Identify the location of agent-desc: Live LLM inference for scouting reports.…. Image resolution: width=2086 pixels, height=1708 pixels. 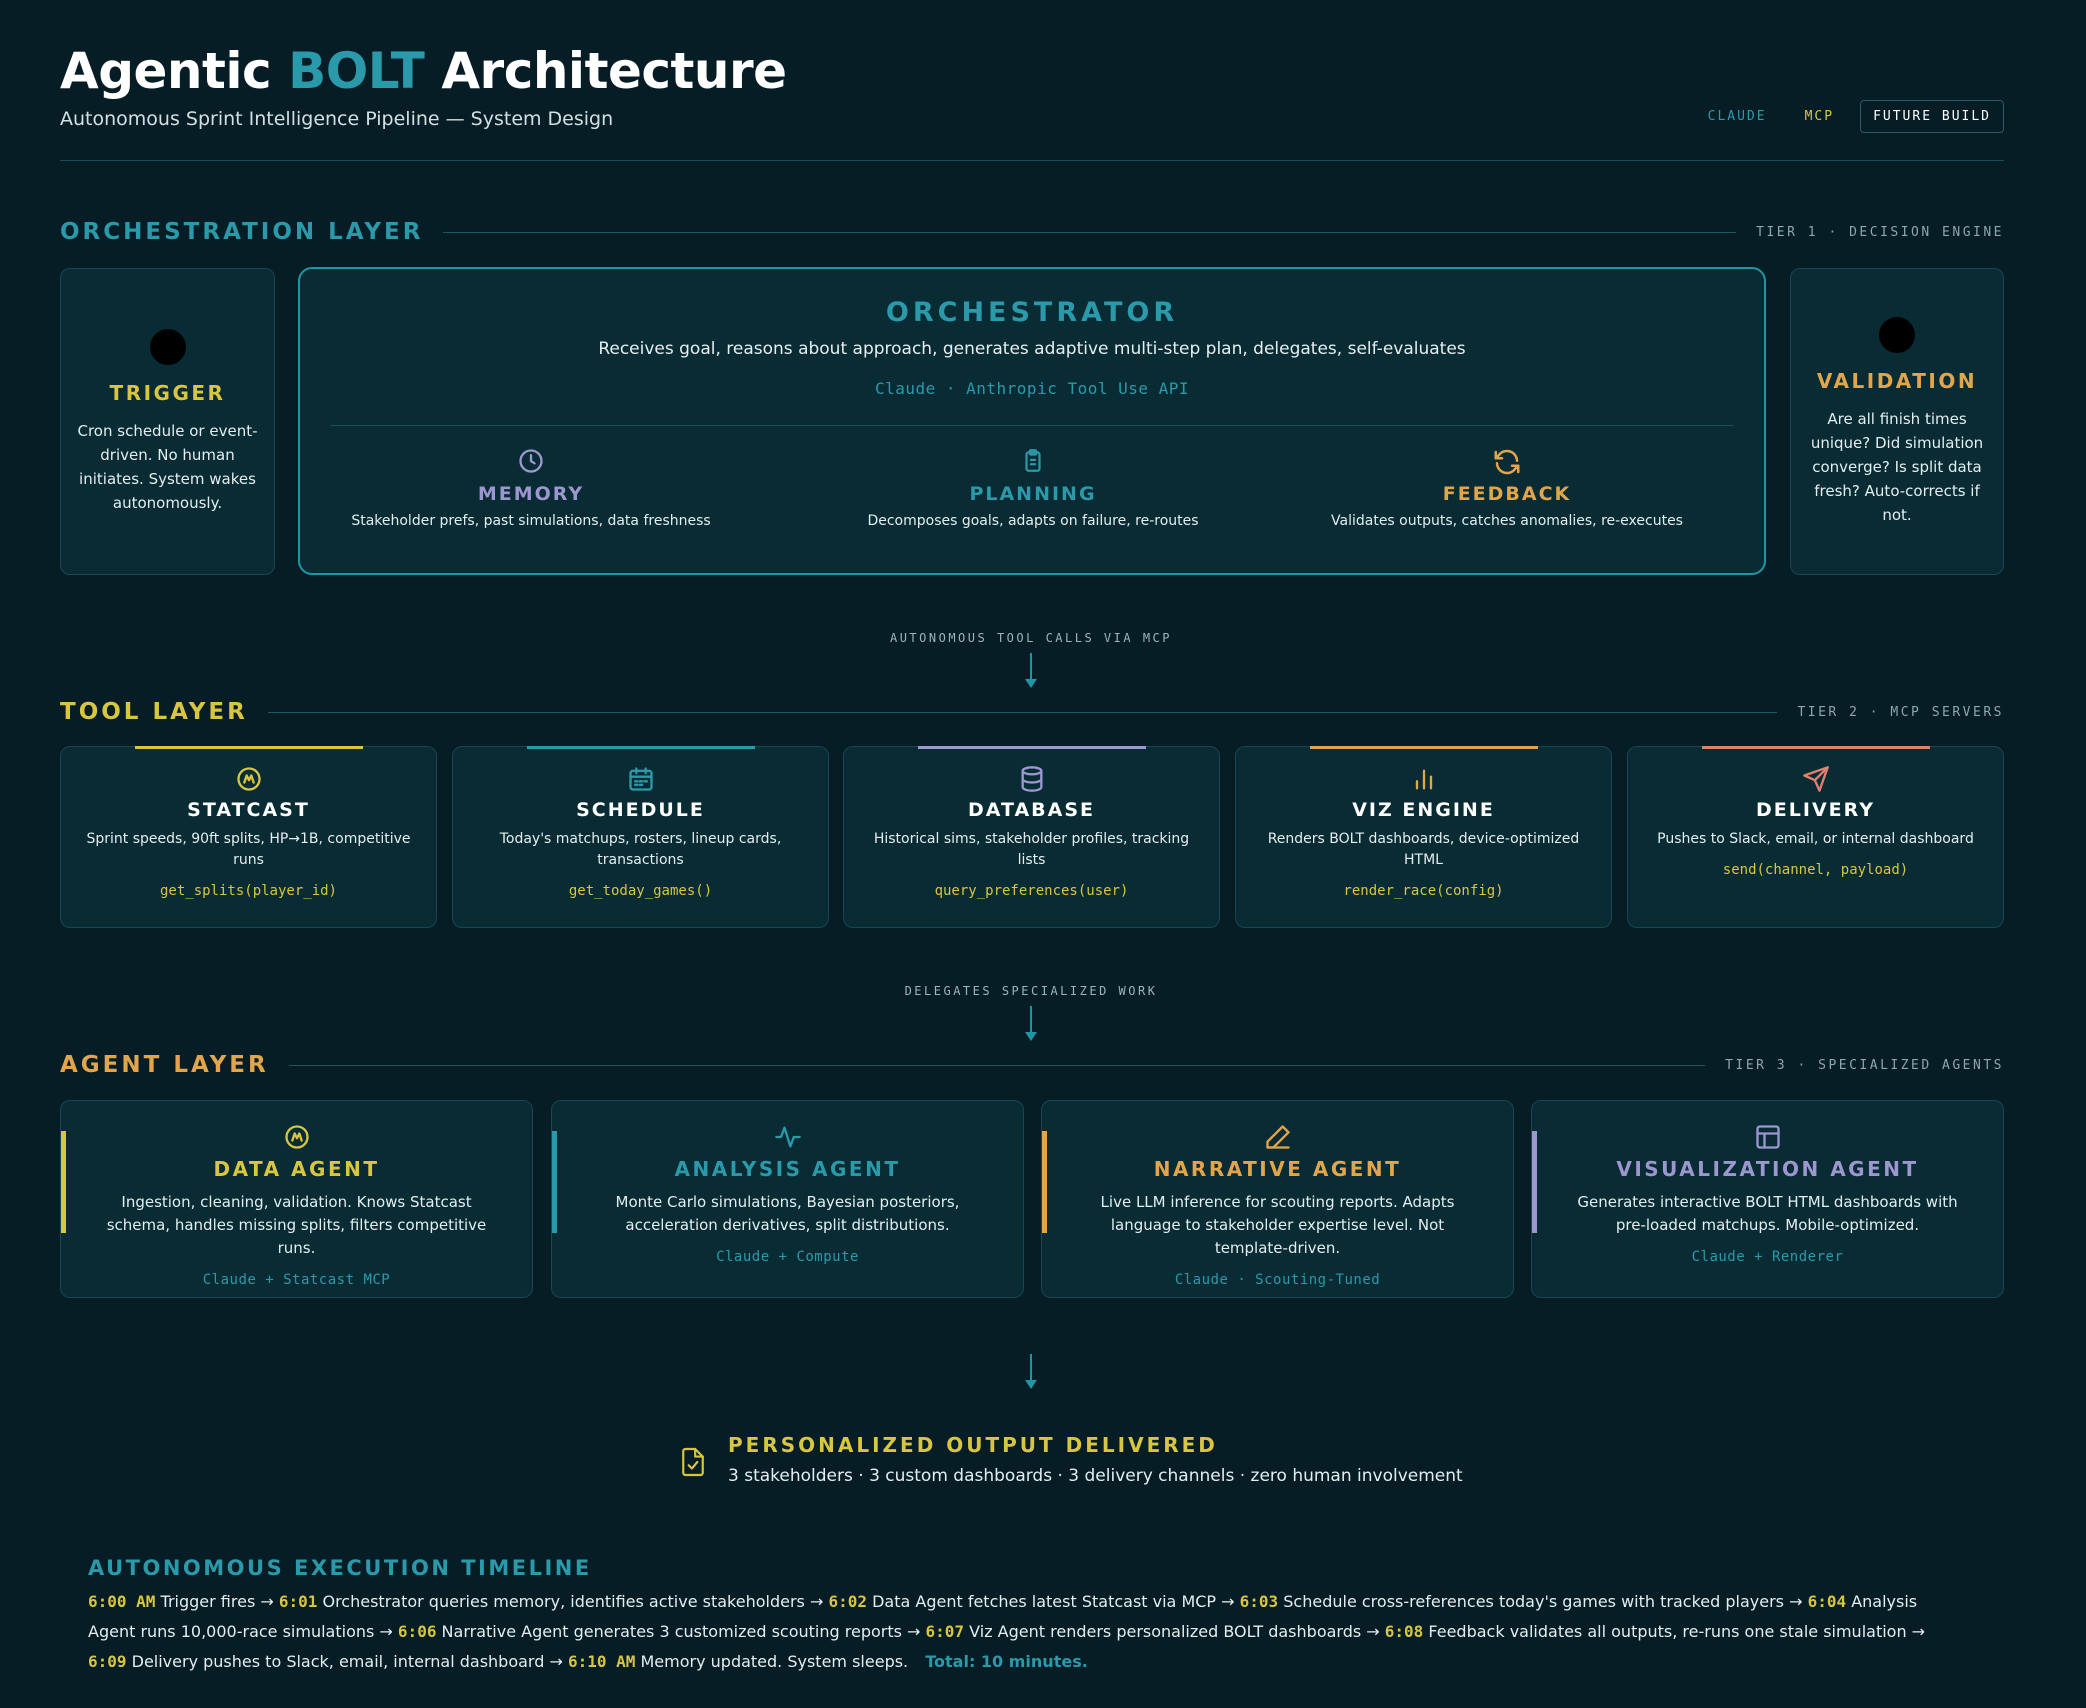
(1277, 1225).